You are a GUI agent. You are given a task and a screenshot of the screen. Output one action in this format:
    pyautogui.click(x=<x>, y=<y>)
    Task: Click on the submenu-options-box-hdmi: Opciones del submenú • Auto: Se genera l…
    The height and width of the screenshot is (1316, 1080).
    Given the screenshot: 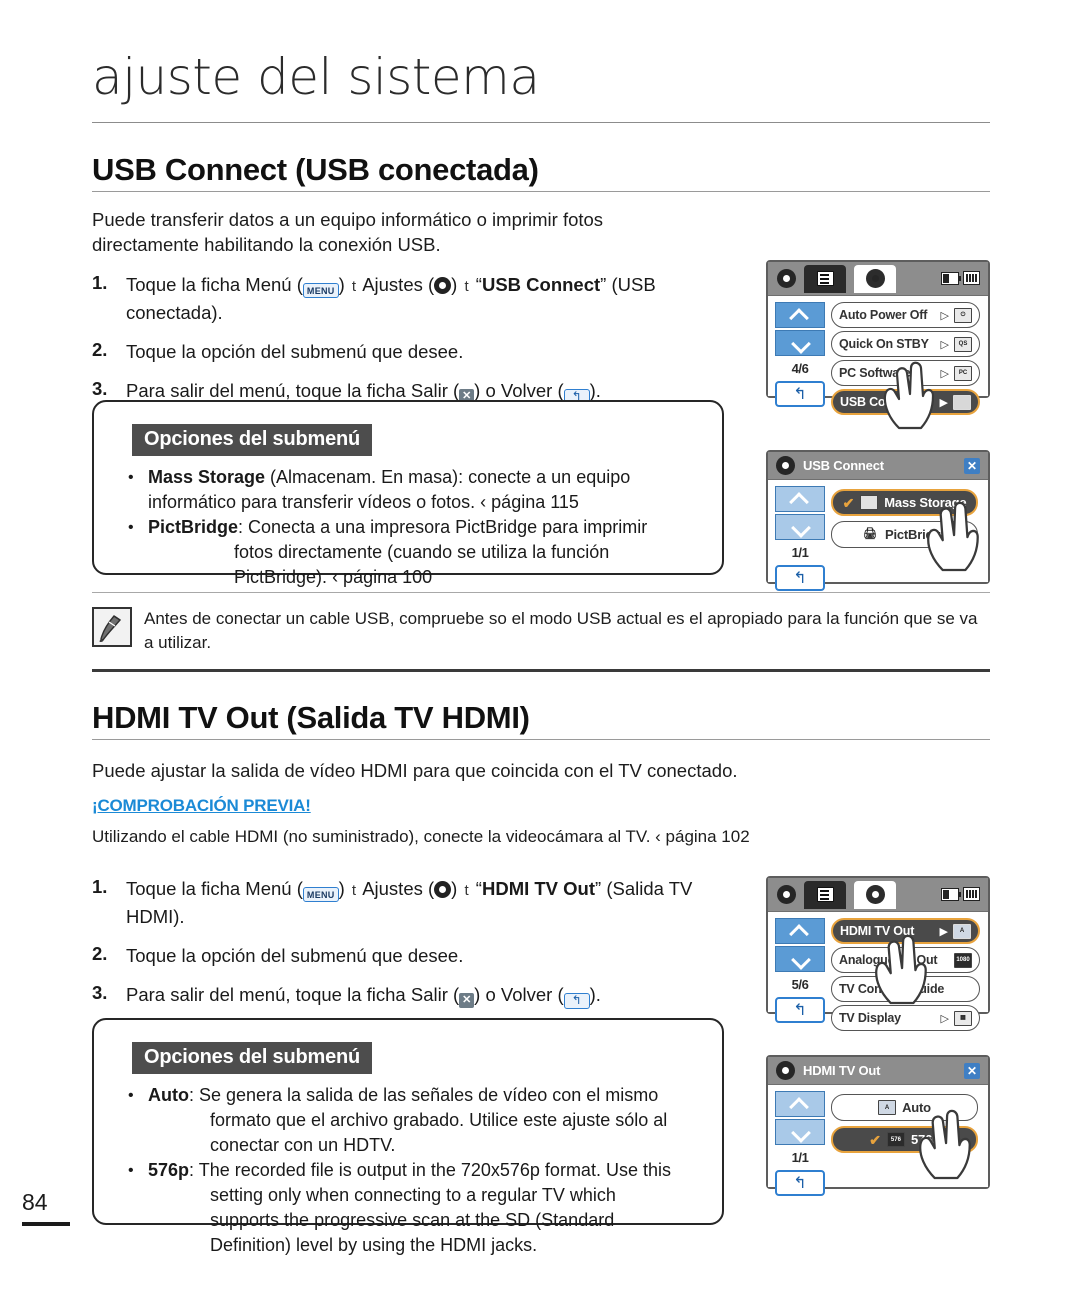 What is the action you would take?
    pyautogui.click(x=408, y=1136)
    